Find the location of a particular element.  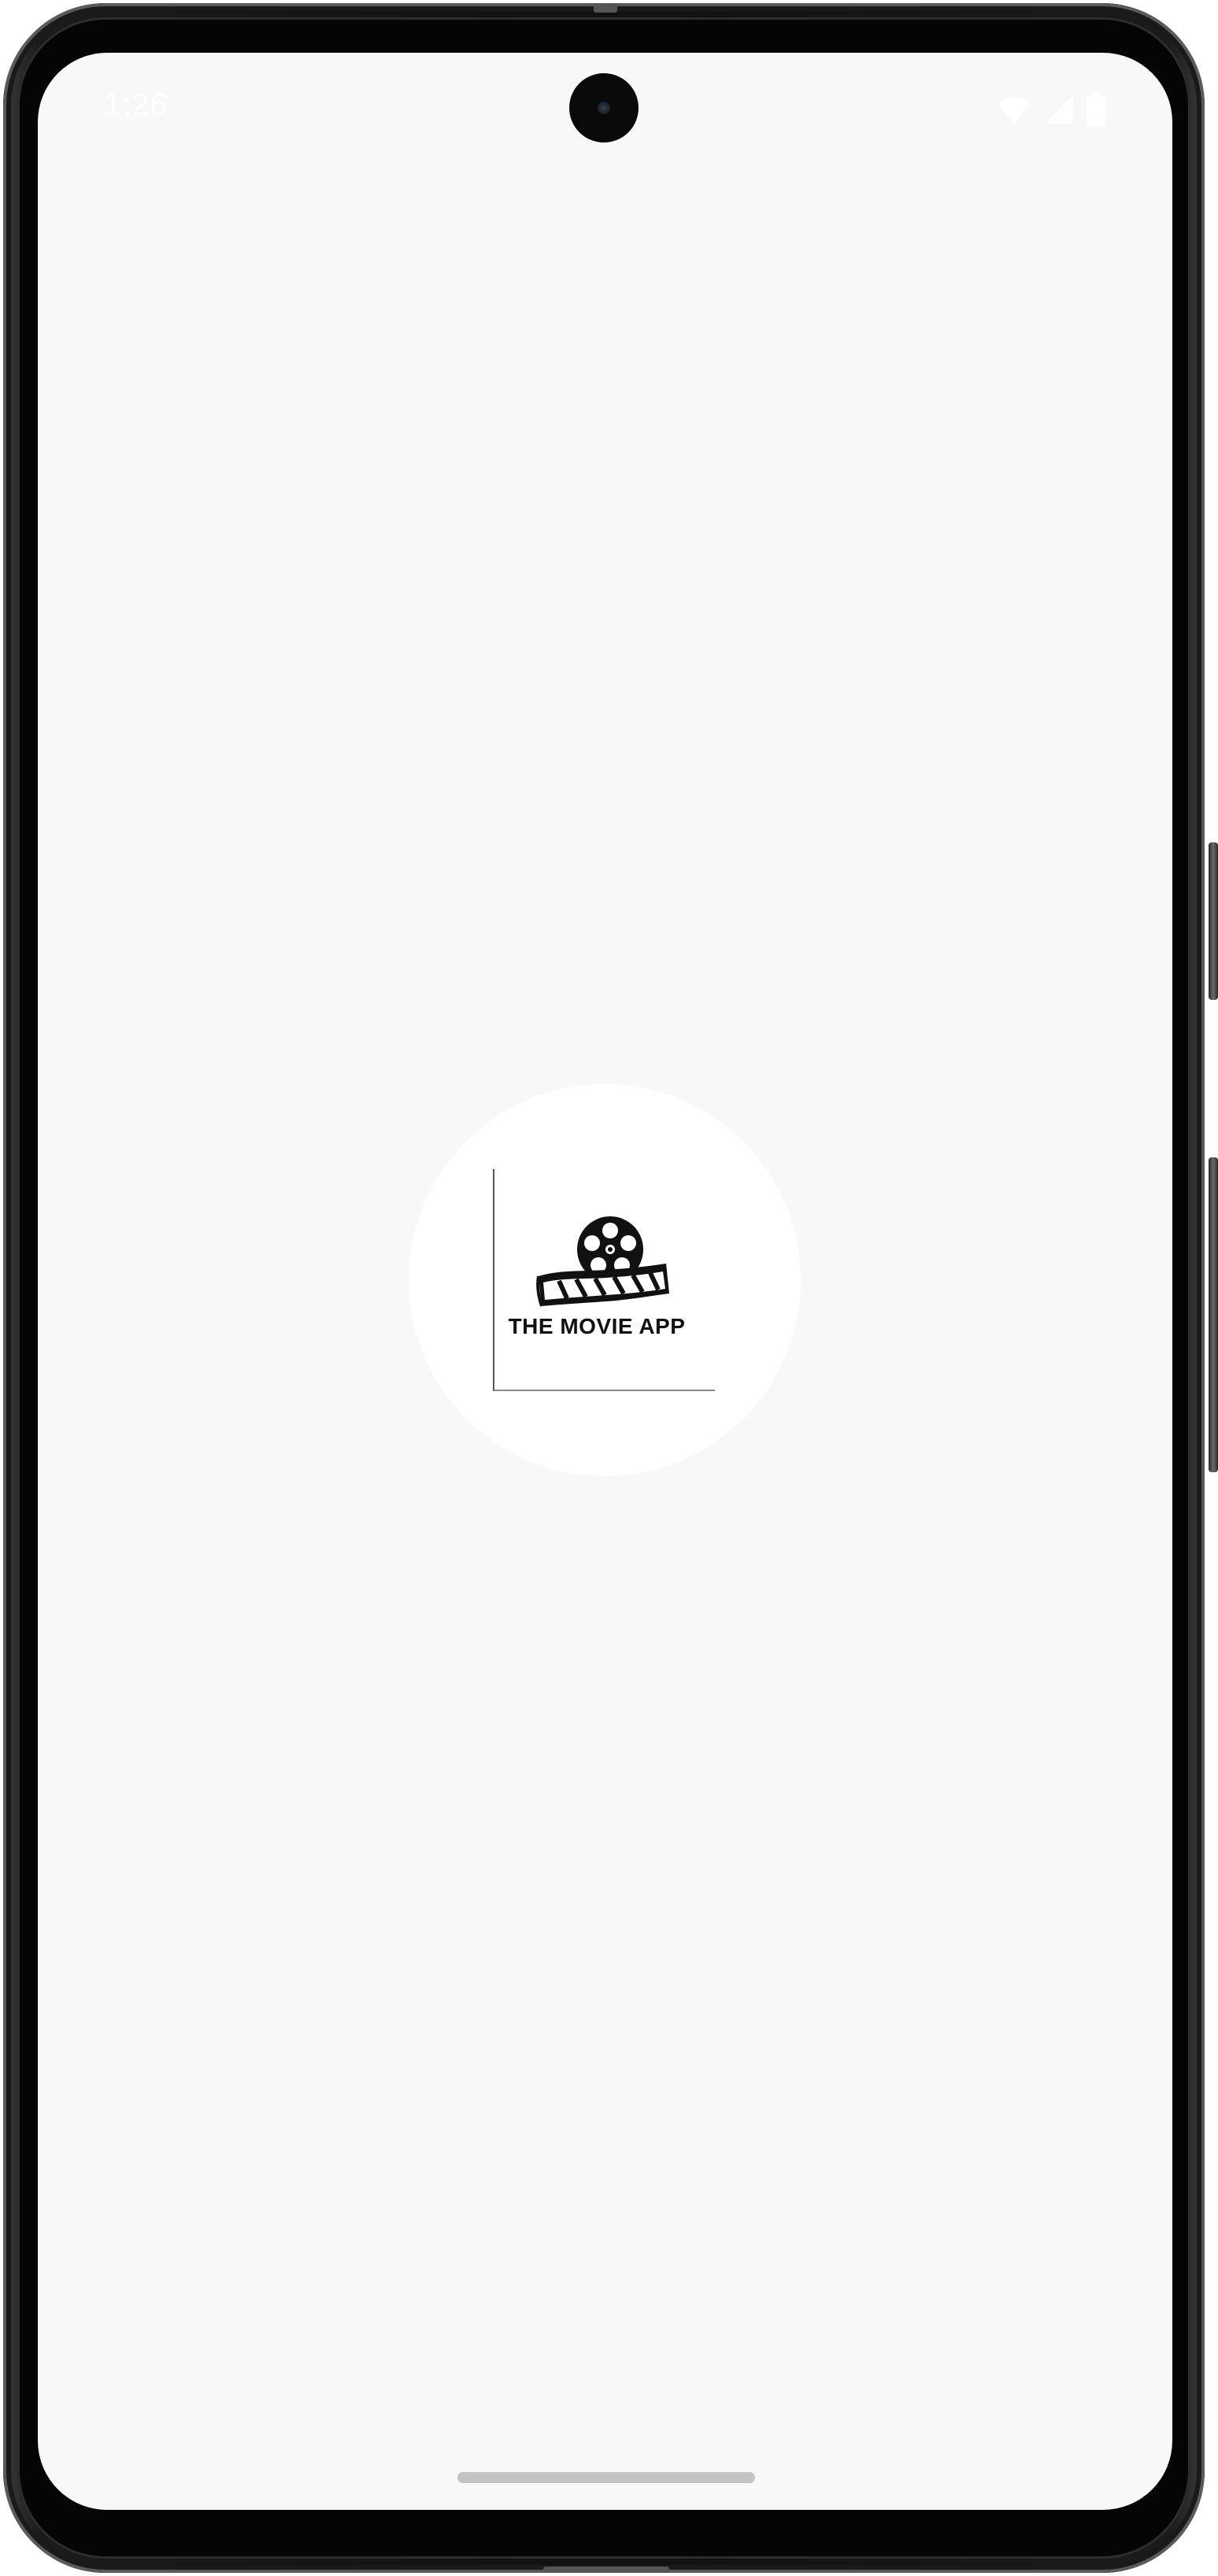

power-button is located at coordinates (1213, 921).